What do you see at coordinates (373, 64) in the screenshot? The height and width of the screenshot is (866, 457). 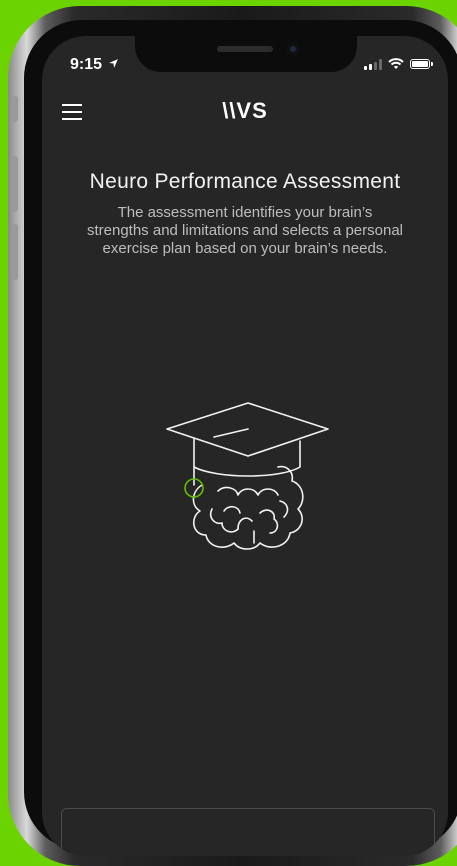 I see `cellular-signal-icon` at bounding box center [373, 64].